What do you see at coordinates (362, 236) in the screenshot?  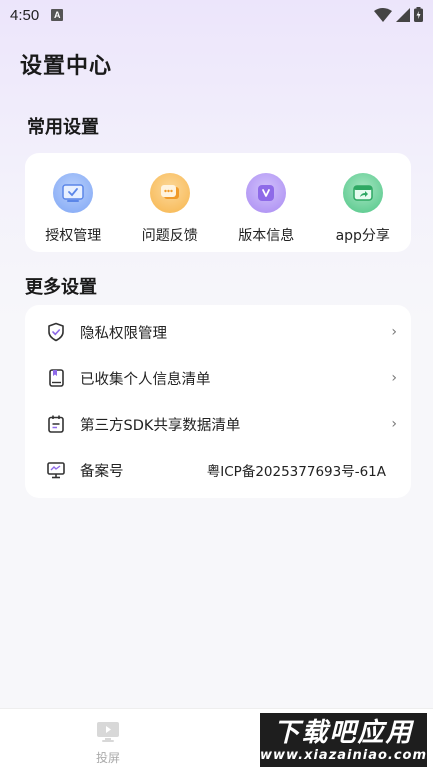 I see `app-share-label: app分享` at bounding box center [362, 236].